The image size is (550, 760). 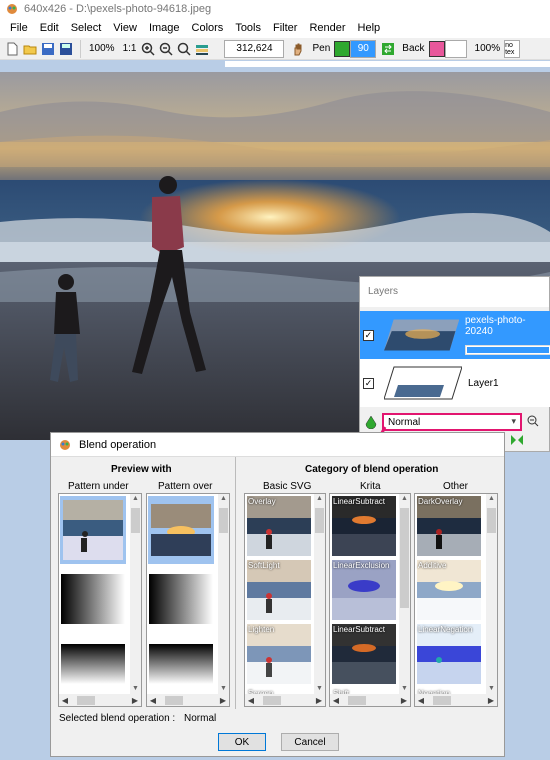 I want to click on save-icon, so click(x=48, y=49).